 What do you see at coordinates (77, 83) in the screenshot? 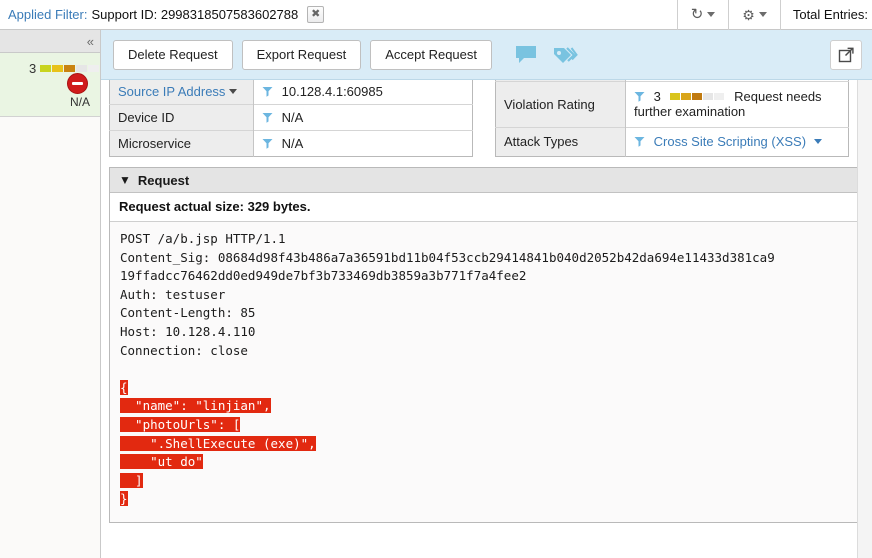
I see `blocked-icon` at bounding box center [77, 83].